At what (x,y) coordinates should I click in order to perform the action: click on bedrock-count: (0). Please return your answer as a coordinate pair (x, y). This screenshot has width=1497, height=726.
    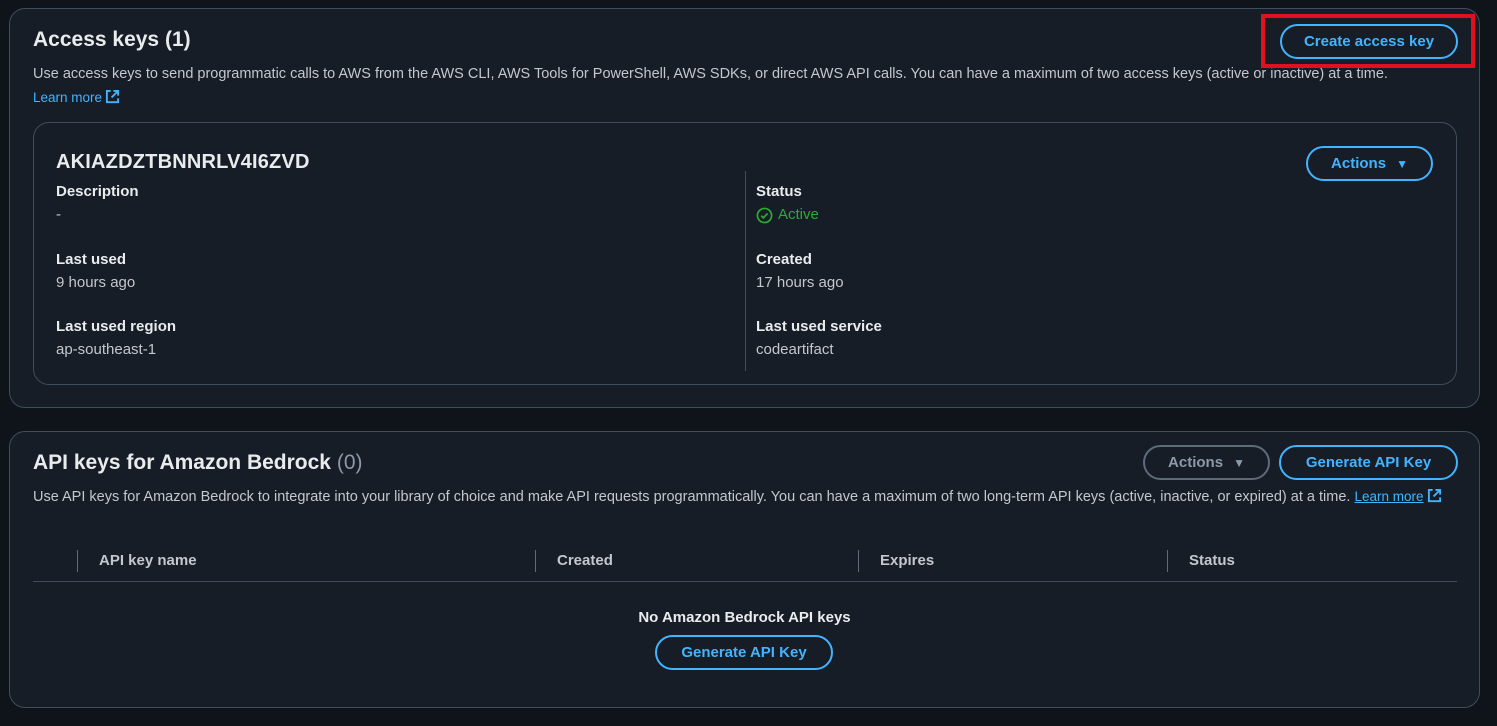
    Looking at the image, I should click on (349, 462).